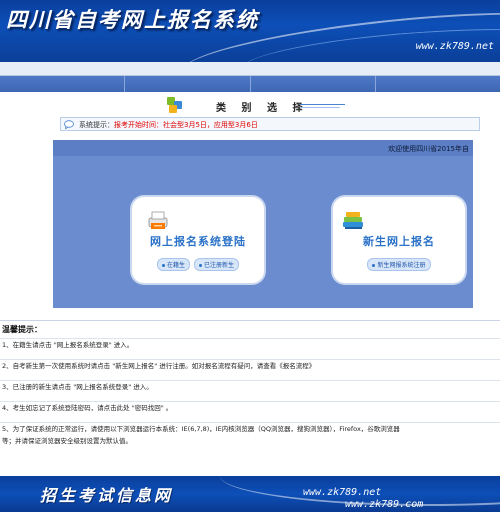 The image size is (500, 512). What do you see at coordinates (186, 125) in the screenshot?
I see `notice-highlight: 报考开始时间：社会型3月5日，应用型3月6日` at bounding box center [186, 125].